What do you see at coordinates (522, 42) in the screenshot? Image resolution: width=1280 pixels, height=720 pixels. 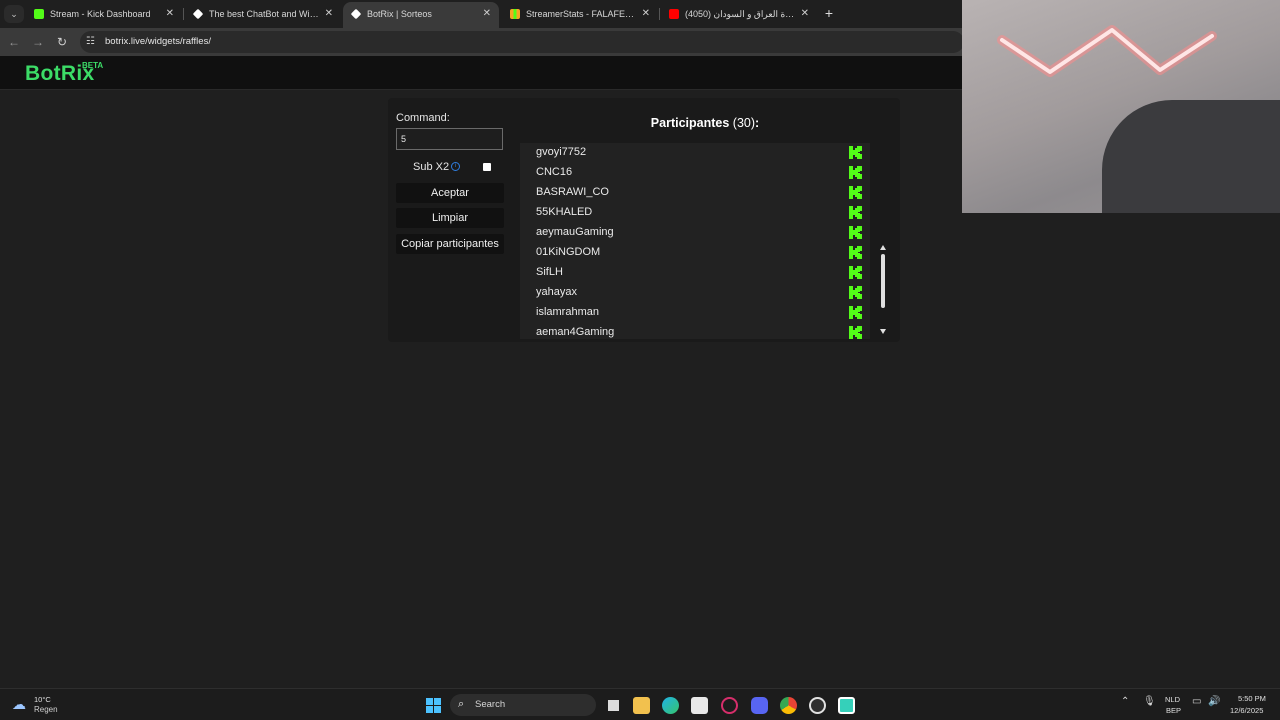 I see `address-bar: ☷ botrix.live/widgets/raffles/` at bounding box center [522, 42].